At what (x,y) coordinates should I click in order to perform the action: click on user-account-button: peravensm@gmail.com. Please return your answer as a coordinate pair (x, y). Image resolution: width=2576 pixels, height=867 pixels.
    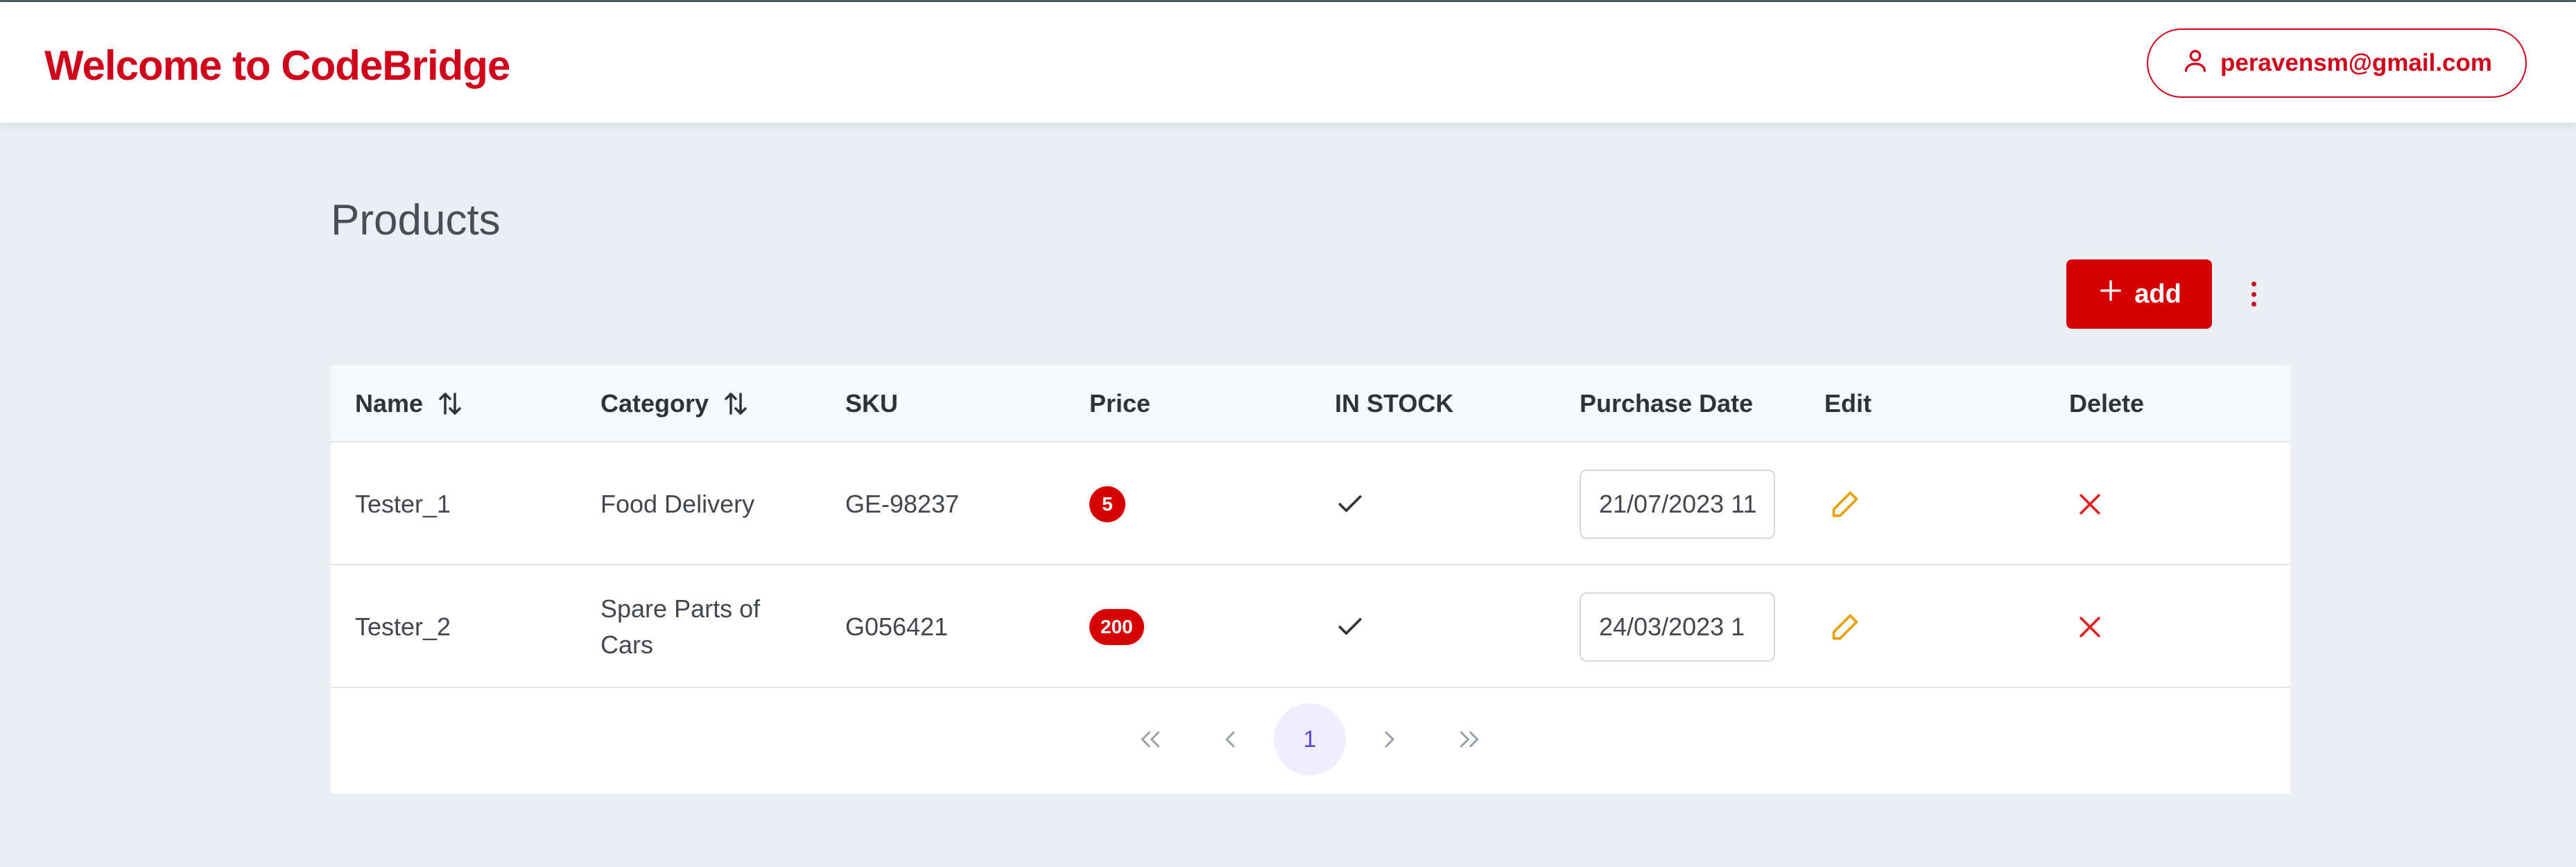
    Looking at the image, I should click on (2337, 63).